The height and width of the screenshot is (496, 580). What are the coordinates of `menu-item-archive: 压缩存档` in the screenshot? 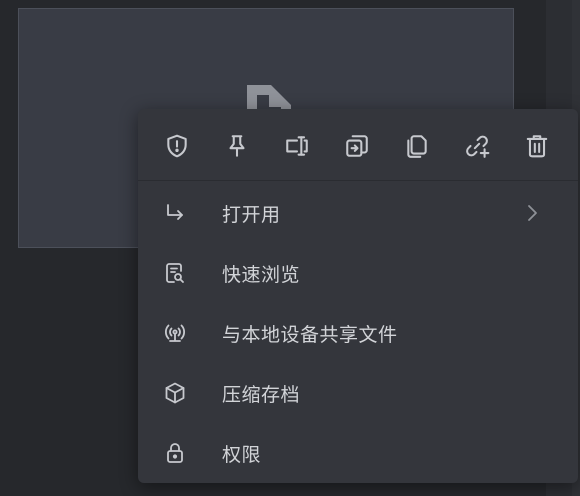 It's located at (358, 393).